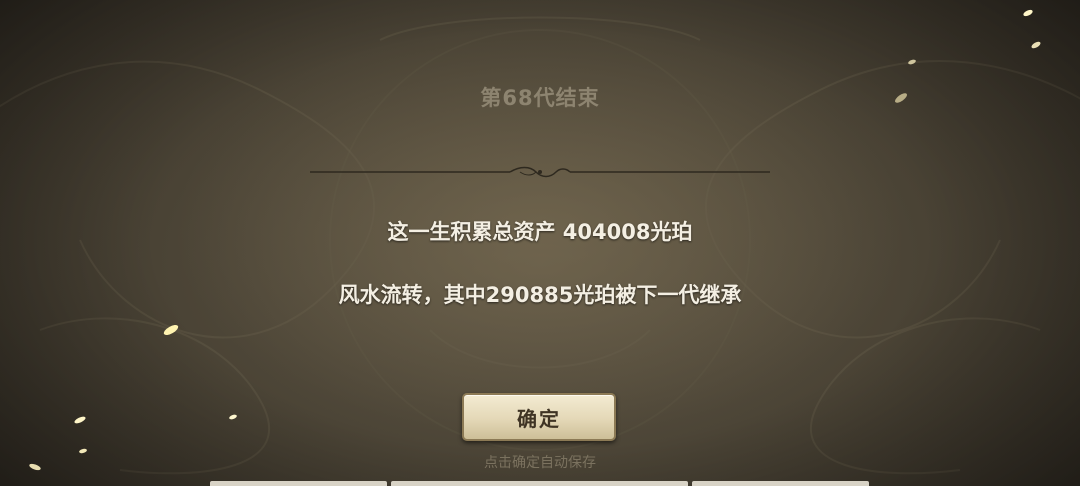 The height and width of the screenshot is (486, 1080). Describe the element at coordinates (540, 463) in the screenshot. I see `autosave-hint: 点击确定自动保存` at that location.